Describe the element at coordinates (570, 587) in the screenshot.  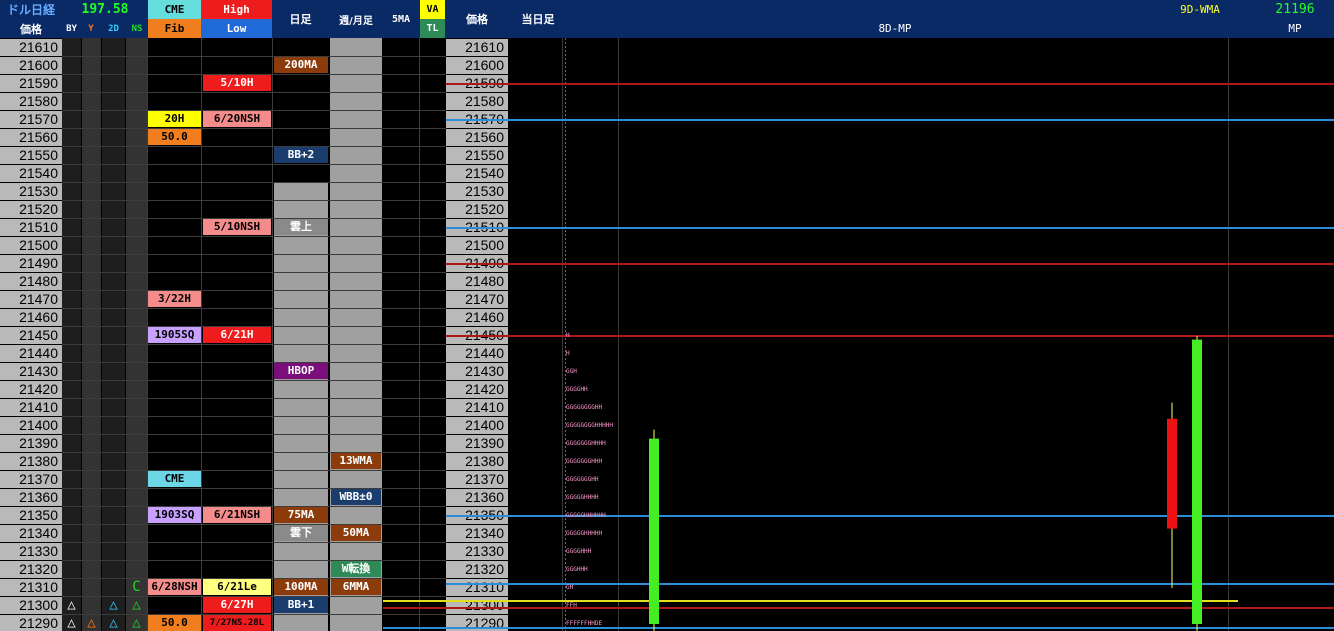
I see `profile-row: GH` at that location.